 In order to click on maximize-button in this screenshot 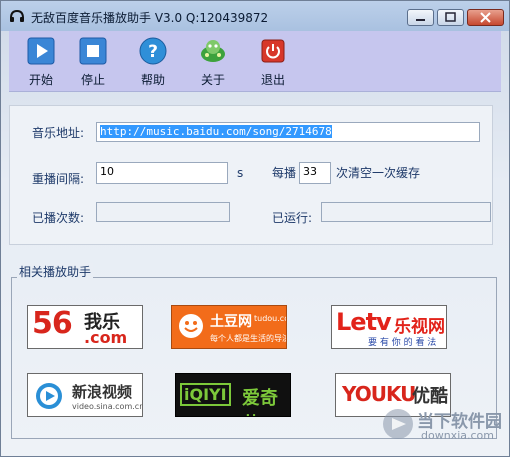, I will do `click(450, 17)`.